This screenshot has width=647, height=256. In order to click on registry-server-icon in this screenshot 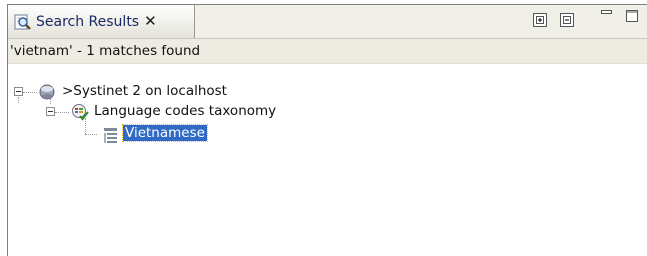, I will do `click(47, 92)`.